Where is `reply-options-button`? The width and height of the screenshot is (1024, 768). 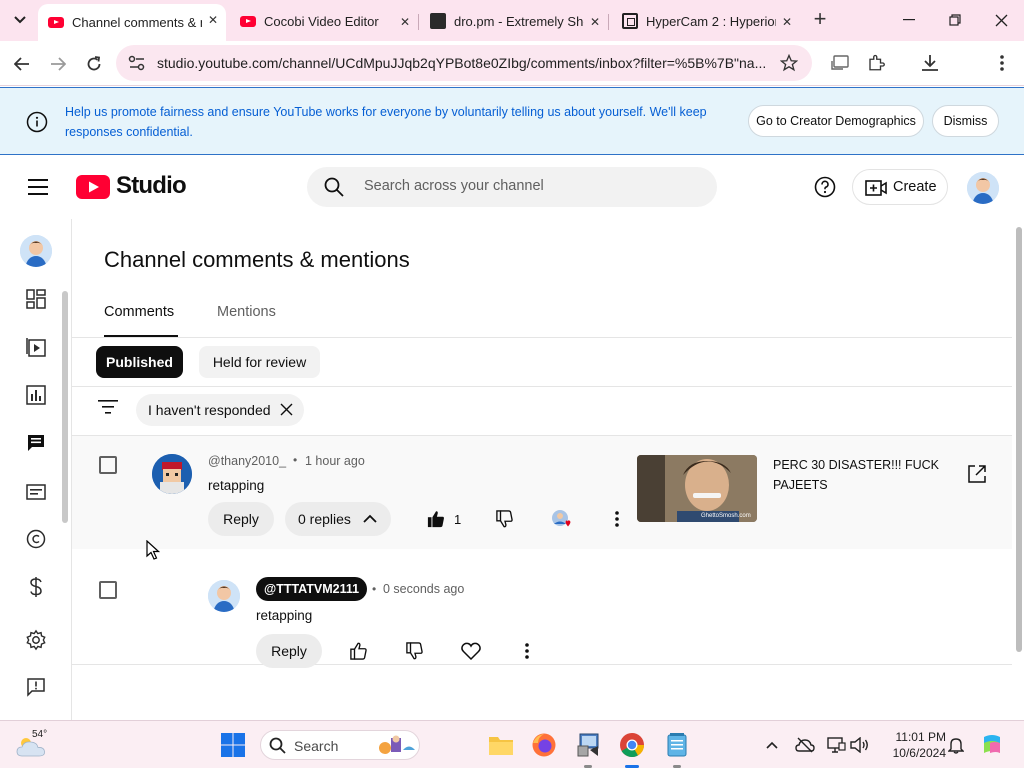 reply-options-button is located at coordinates (527, 651).